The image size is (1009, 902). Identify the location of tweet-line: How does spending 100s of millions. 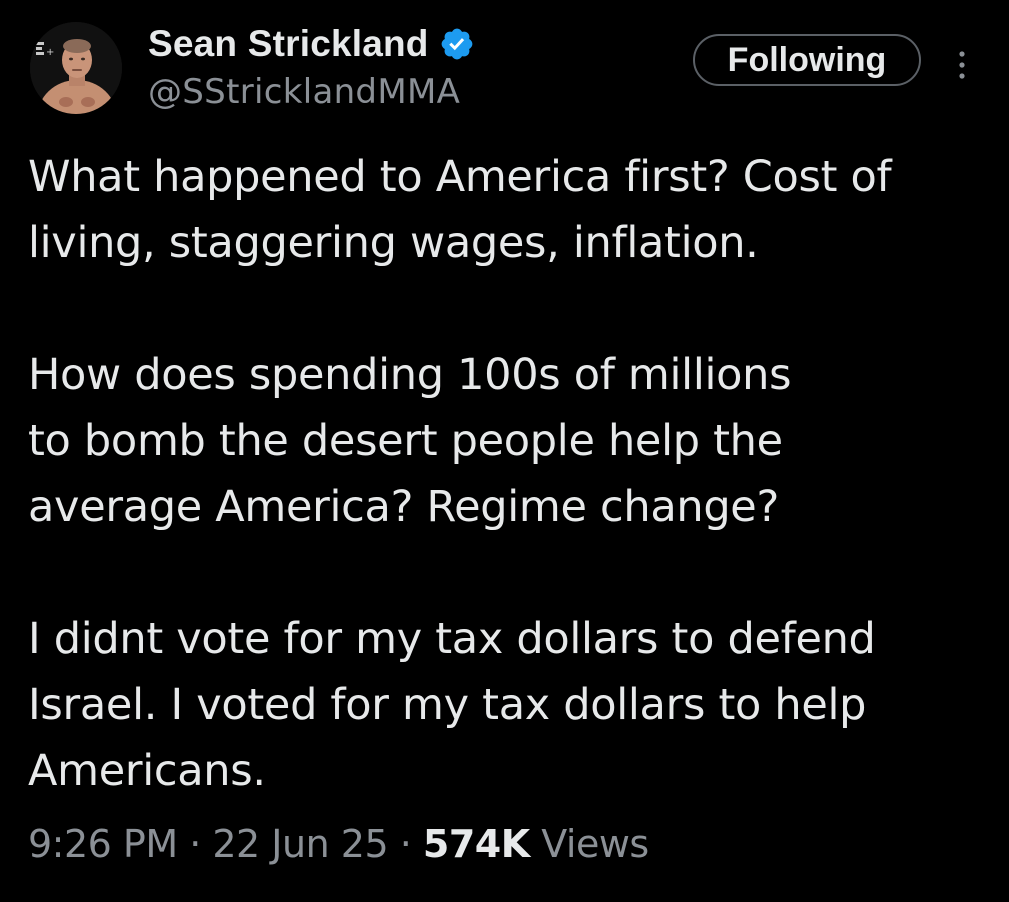
(410, 375).